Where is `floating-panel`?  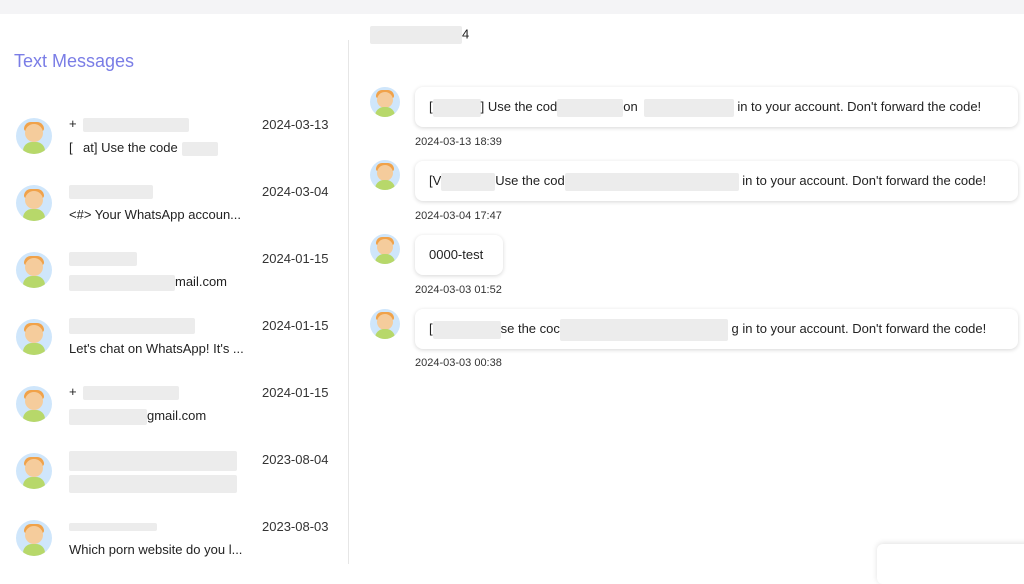
floating-panel is located at coordinates (950, 564).